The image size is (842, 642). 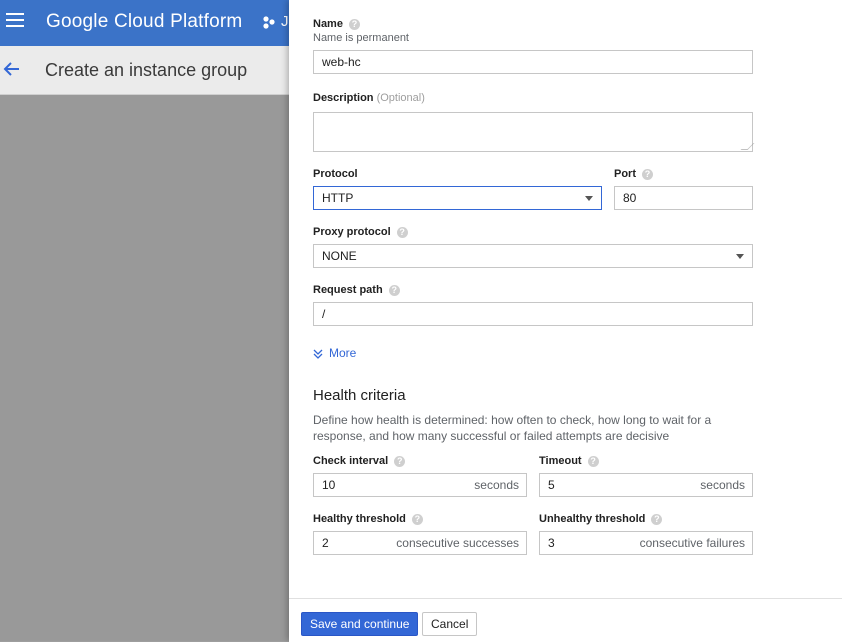 I want to click on request-path-help-icon: ?, so click(x=394, y=290).